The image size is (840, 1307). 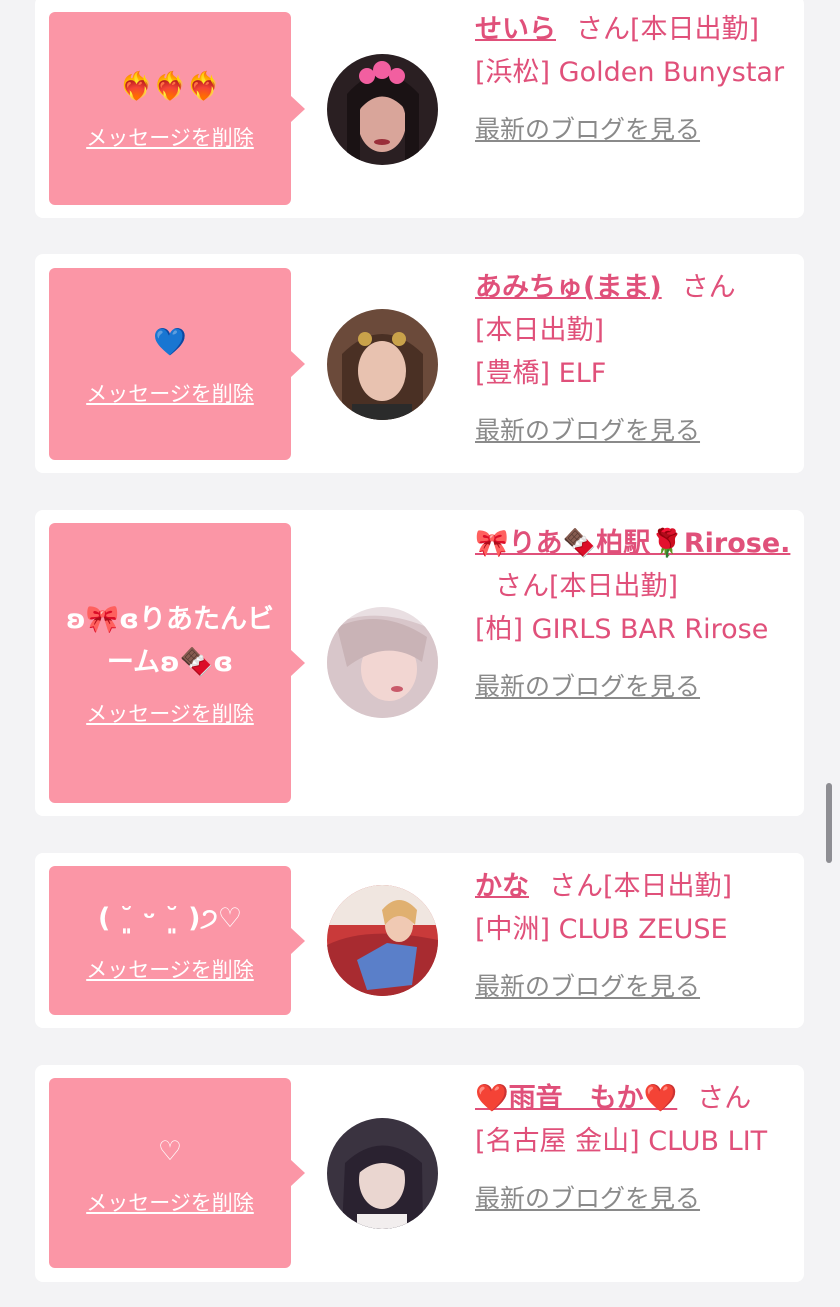 I want to click on shop-name: [中洲] CLUB ZEUSE, so click(x=601, y=929).